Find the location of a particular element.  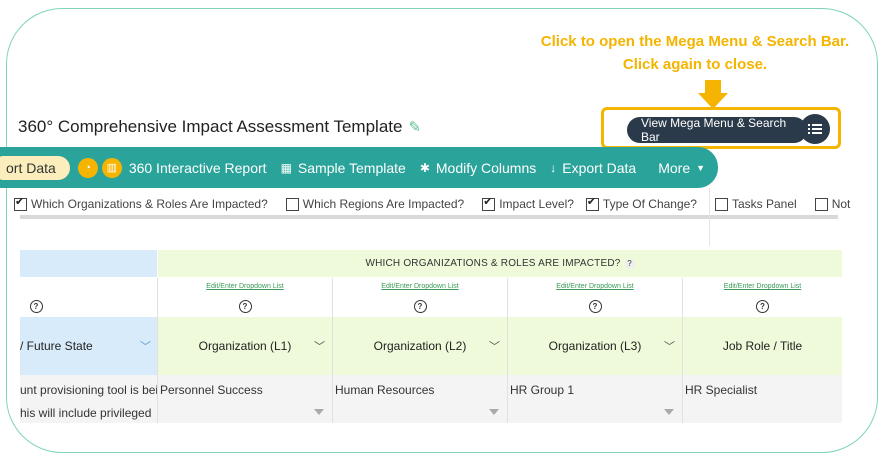

more-menu-button: More ▼ is located at coordinates (681, 168).